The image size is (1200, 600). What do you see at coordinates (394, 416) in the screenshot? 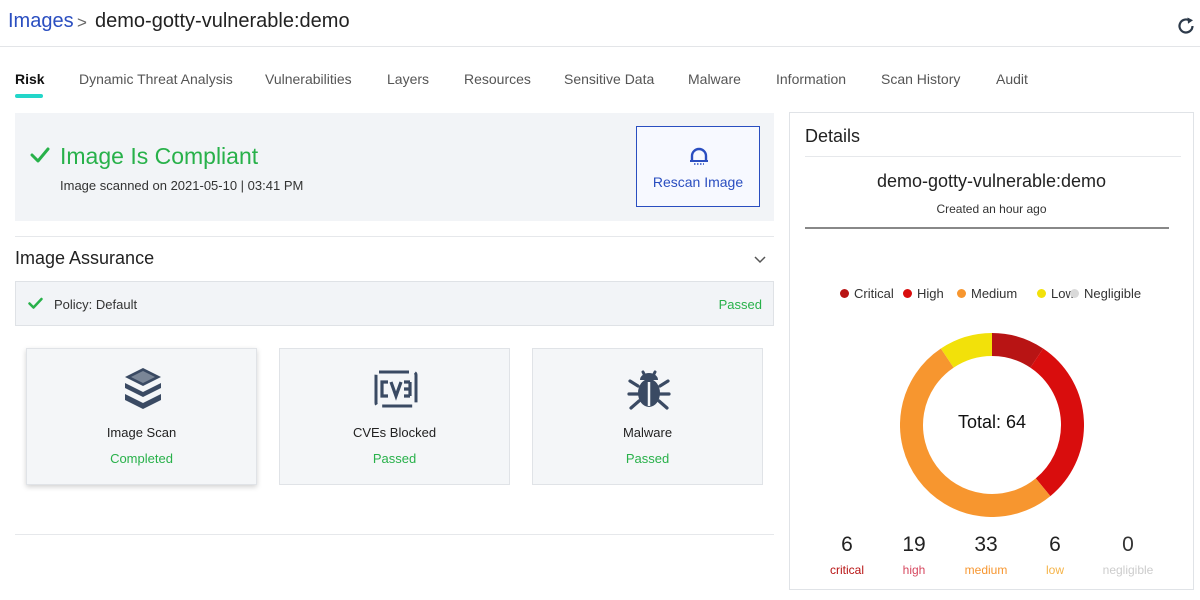
I see `cves-blocked-card: CVEs Blocked Passed` at bounding box center [394, 416].